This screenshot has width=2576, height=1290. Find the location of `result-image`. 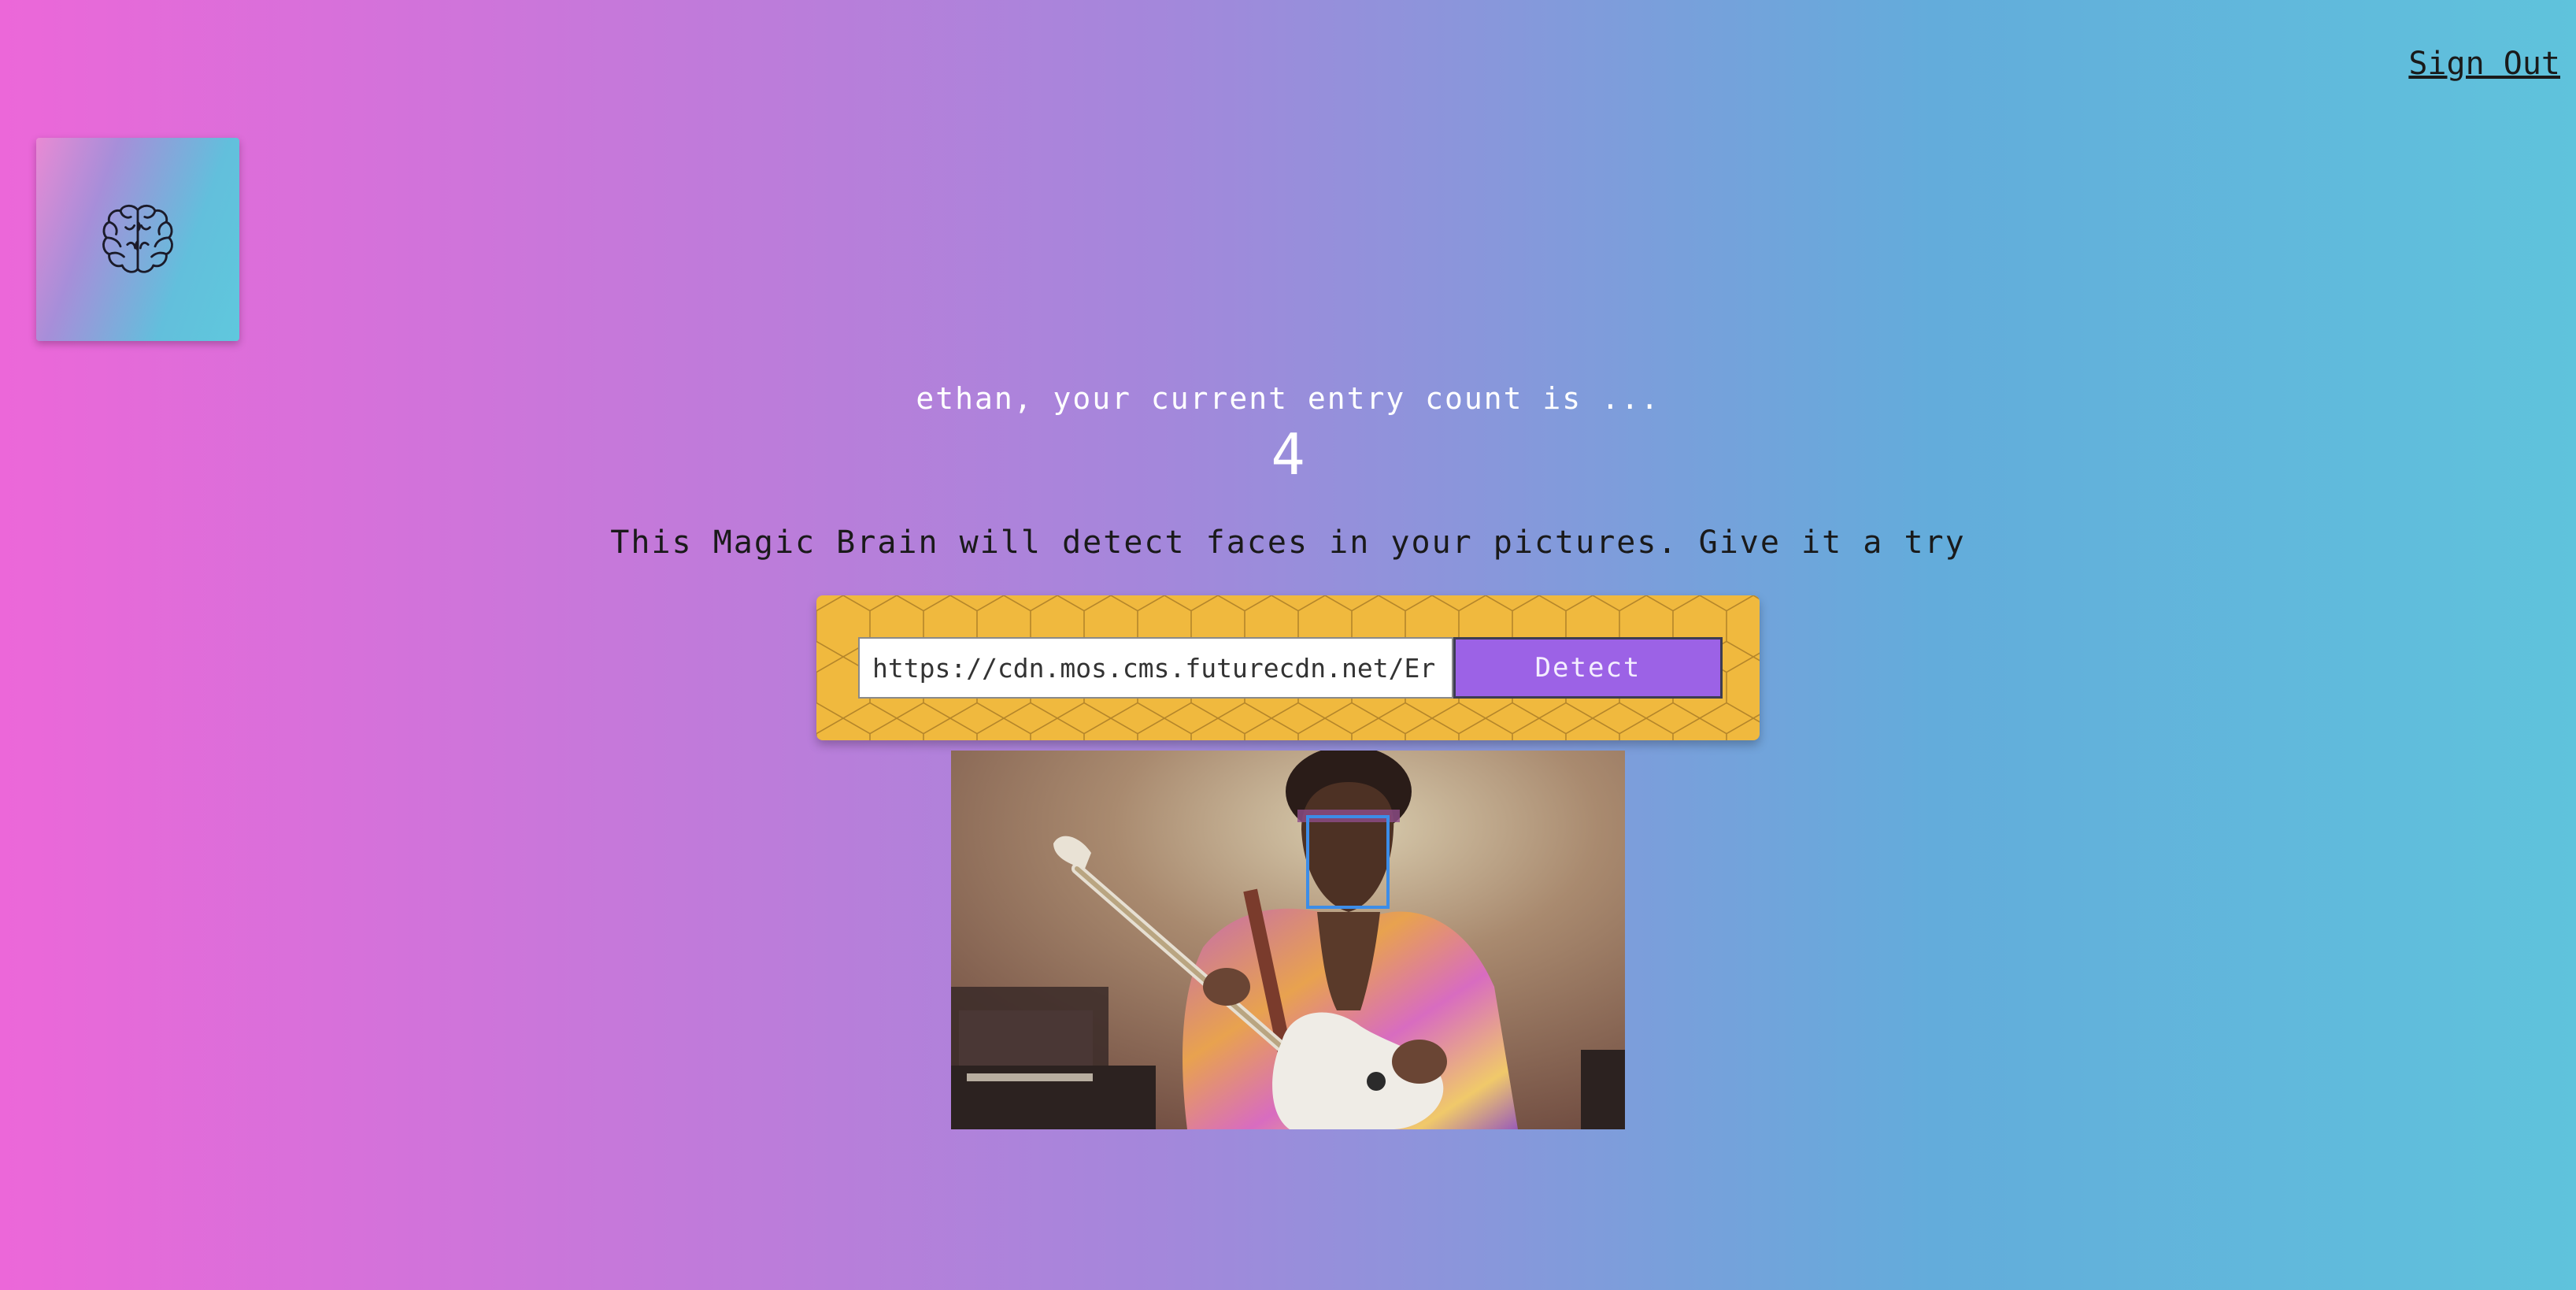

result-image is located at coordinates (1288, 940).